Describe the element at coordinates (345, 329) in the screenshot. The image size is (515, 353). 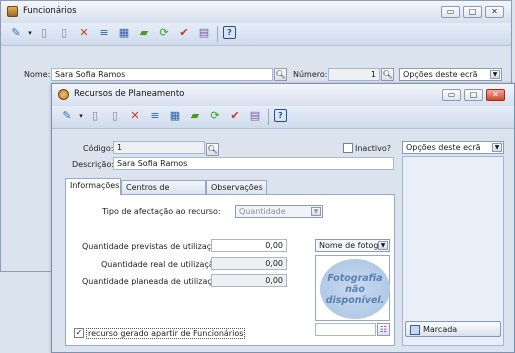
I see `photo-path-field` at that location.